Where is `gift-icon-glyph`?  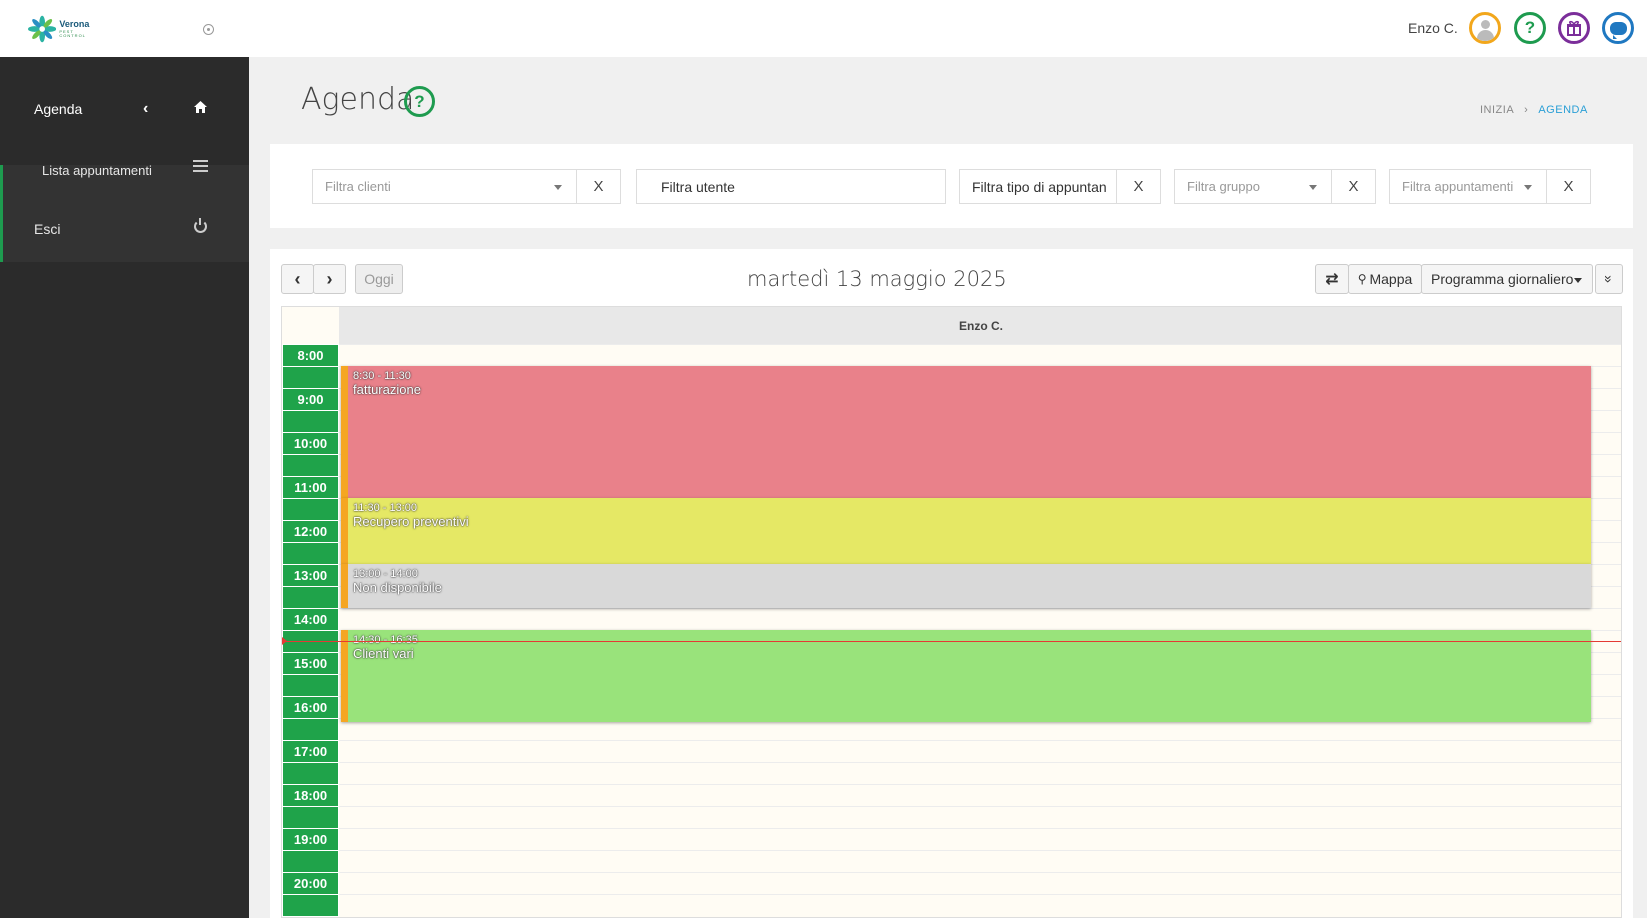
gift-icon-glyph is located at coordinates (1574, 28).